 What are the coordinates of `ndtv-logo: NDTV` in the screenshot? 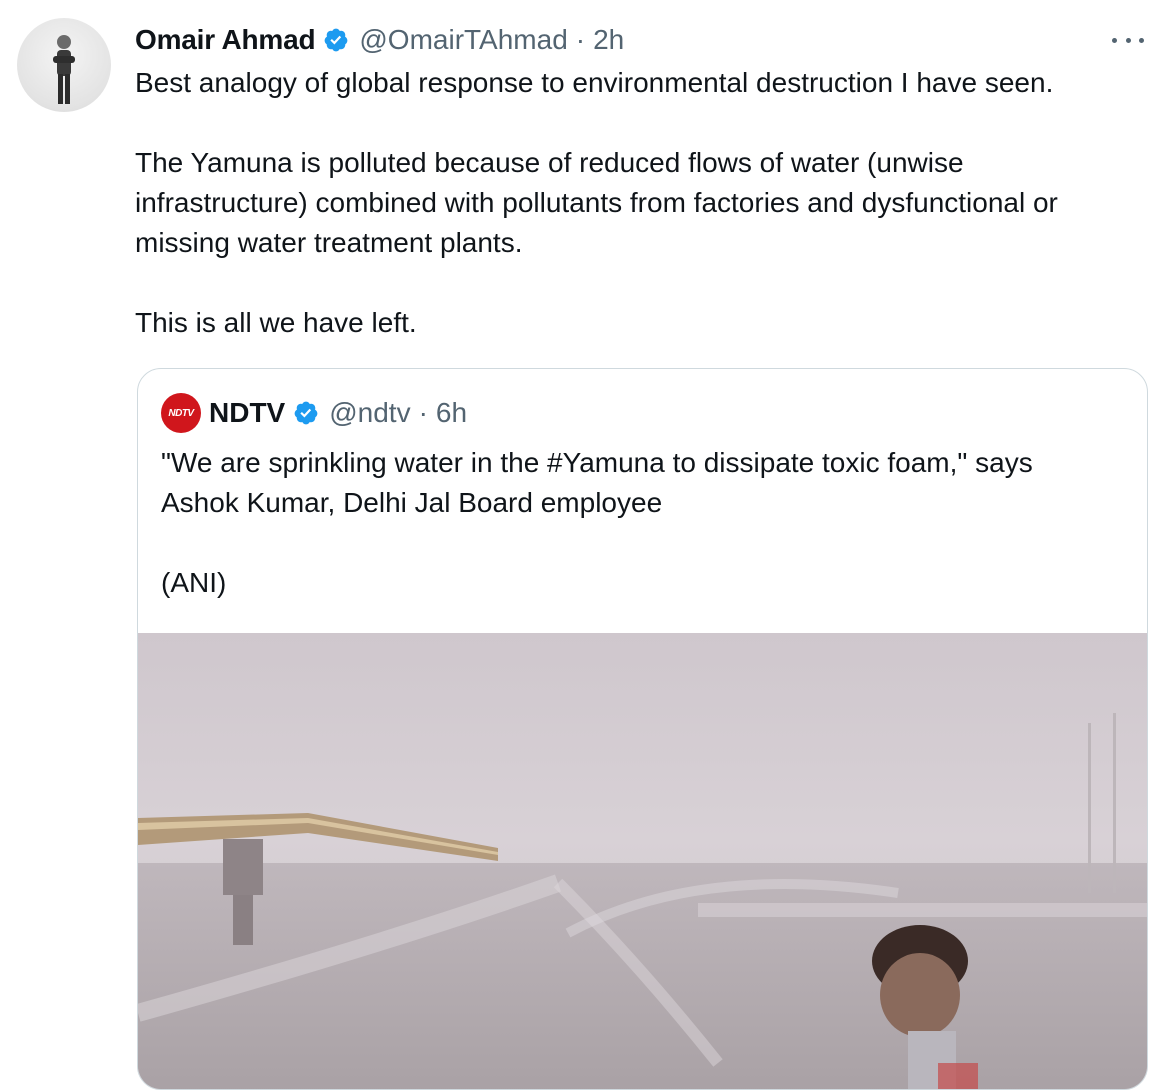 It's located at (181, 413).